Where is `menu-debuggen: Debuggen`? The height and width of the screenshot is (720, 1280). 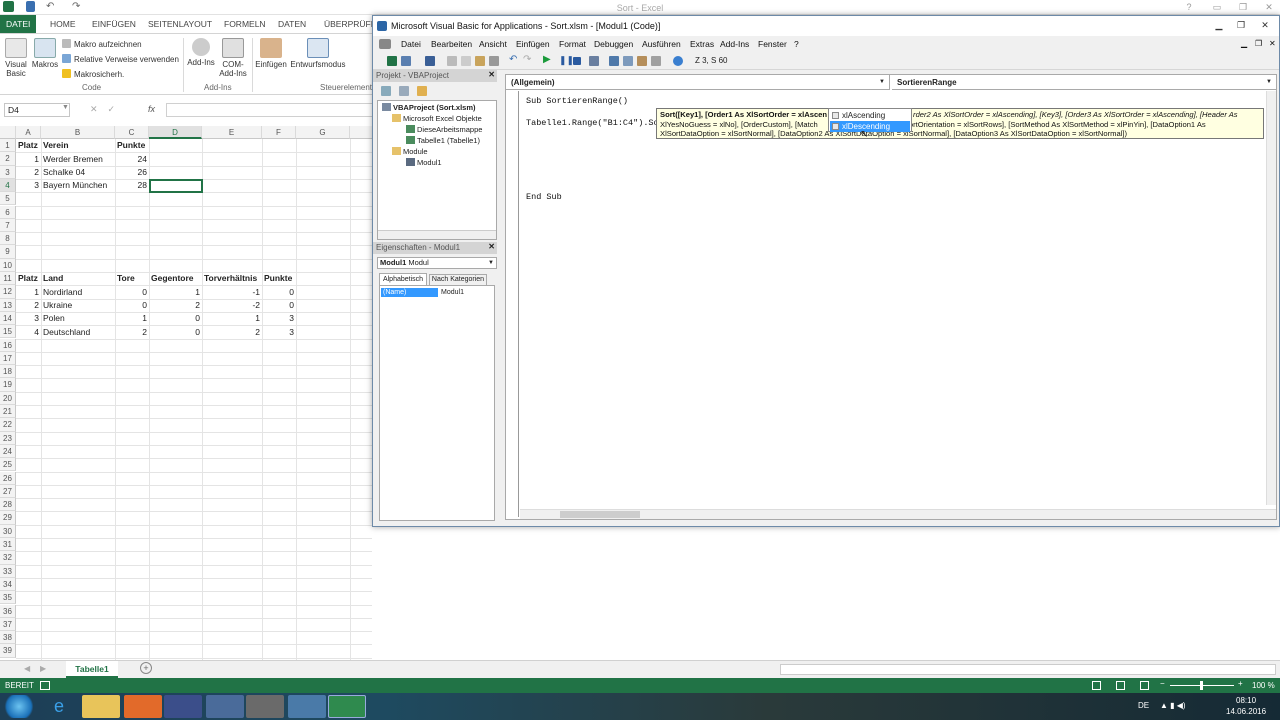
menu-debuggen: Debuggen is located at coordinates (613, 44).